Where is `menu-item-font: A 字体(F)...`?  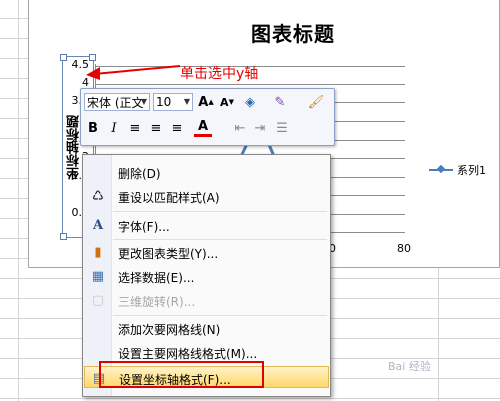 menu-item-font: A 字体(F)... is located at coordinates (206, 225).